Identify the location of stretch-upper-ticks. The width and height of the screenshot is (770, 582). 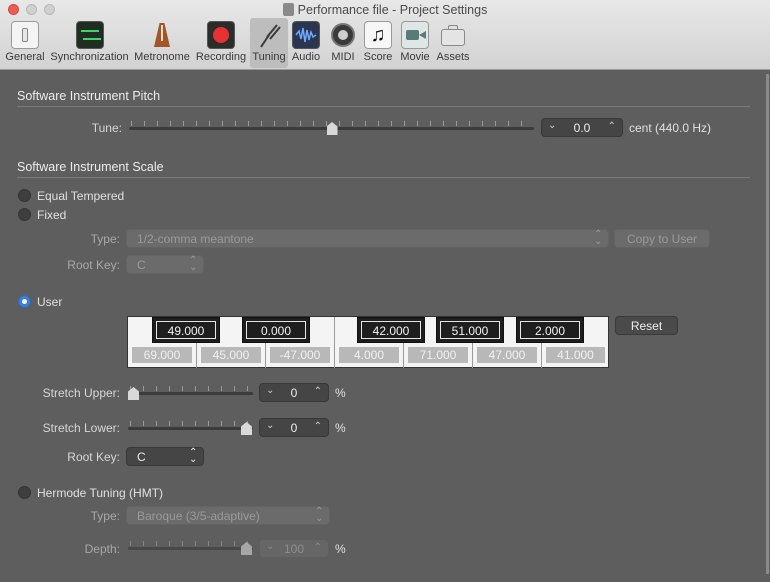
(190, 388).